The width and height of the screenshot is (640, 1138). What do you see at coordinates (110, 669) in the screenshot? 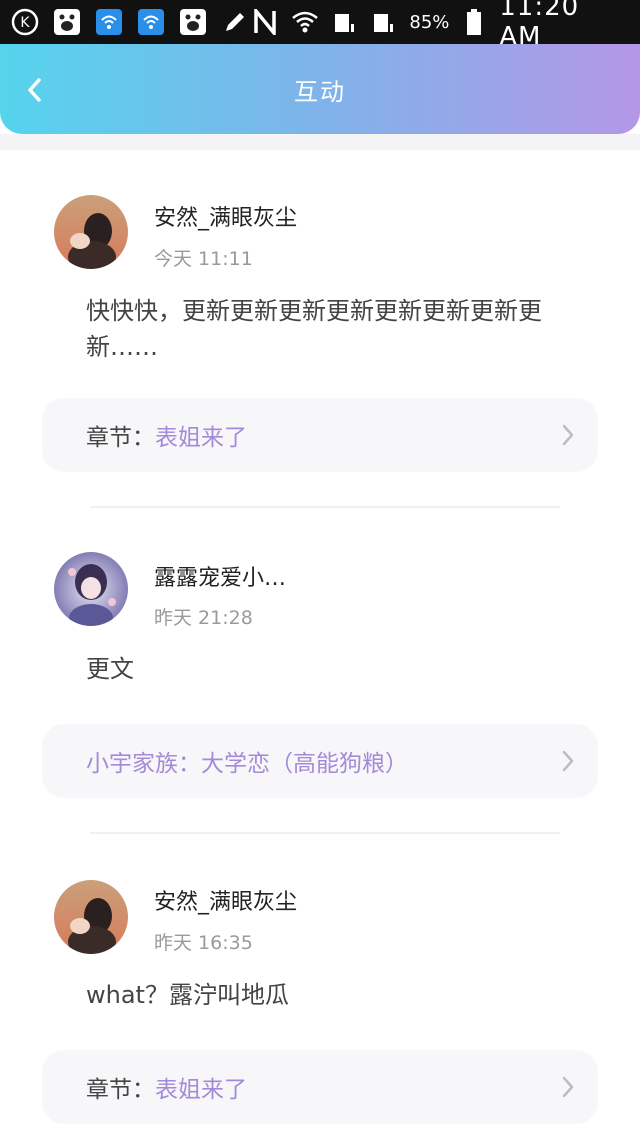
I see `comment-text: 更文` at bounding box center [110, 669].